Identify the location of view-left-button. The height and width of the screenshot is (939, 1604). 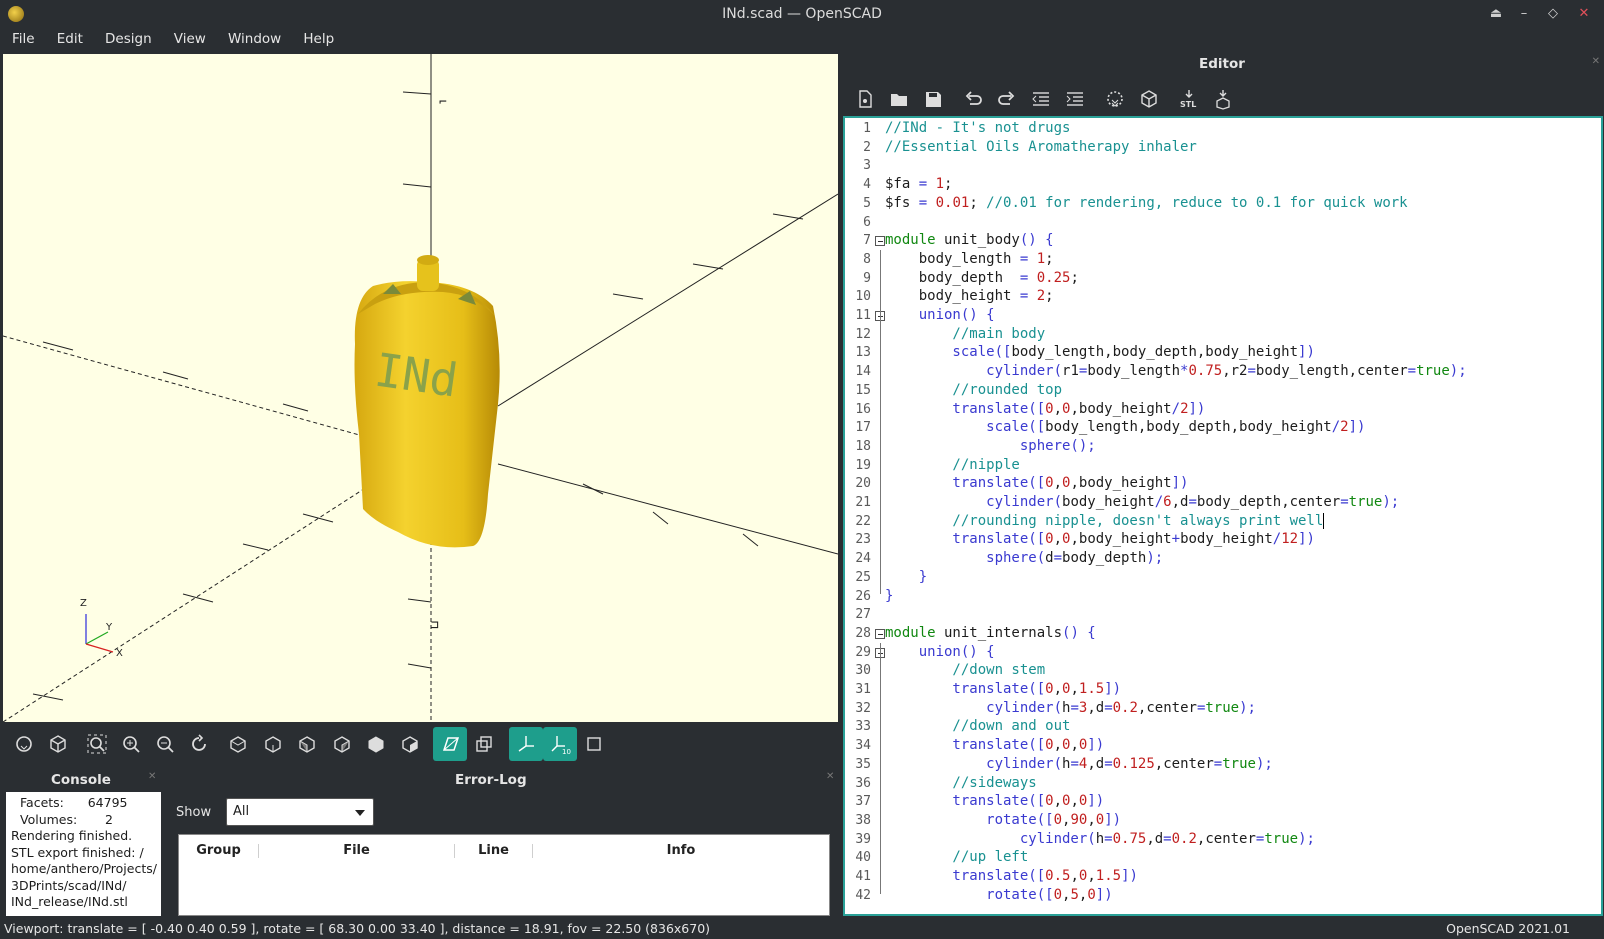
(307, 744).